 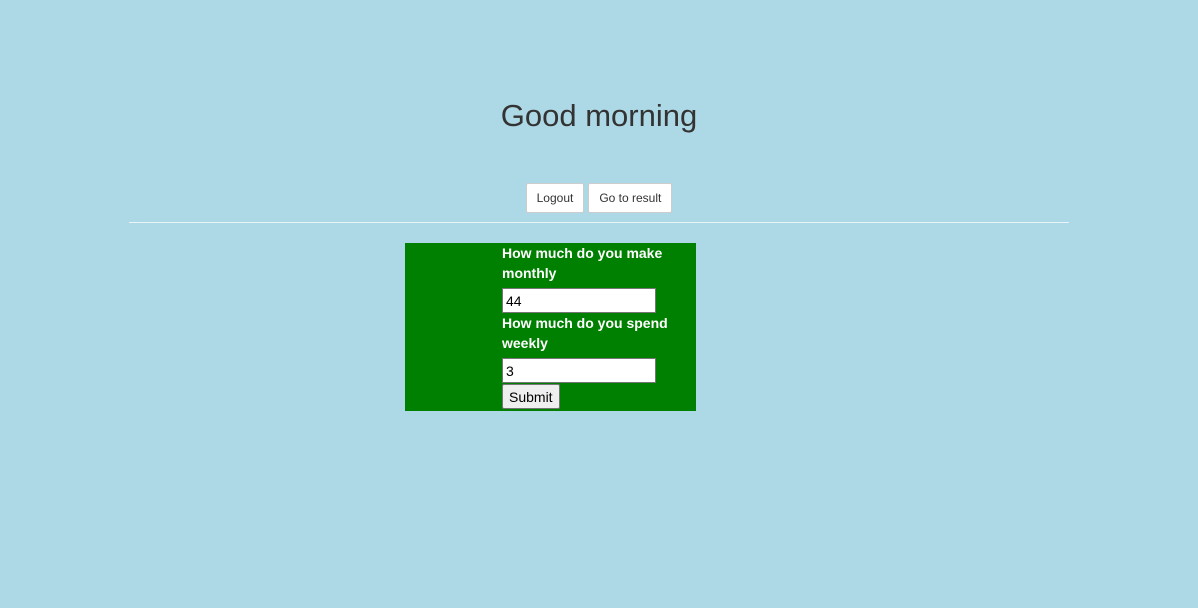 I want to click on weekly-spending-input, so click(x=579, y=370).